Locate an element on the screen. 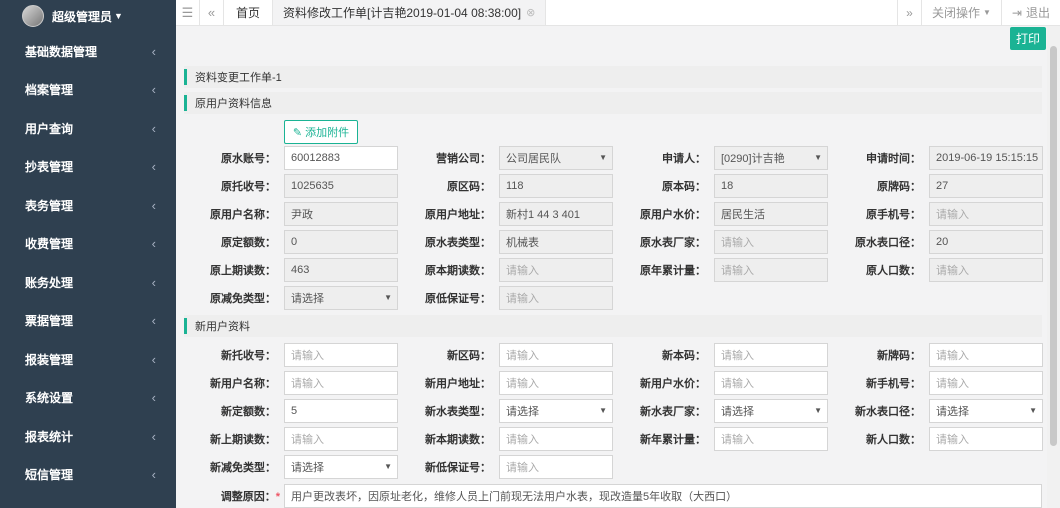 The image size is (1060, 508). field-value: 27 is located at coordinates (942, 186).